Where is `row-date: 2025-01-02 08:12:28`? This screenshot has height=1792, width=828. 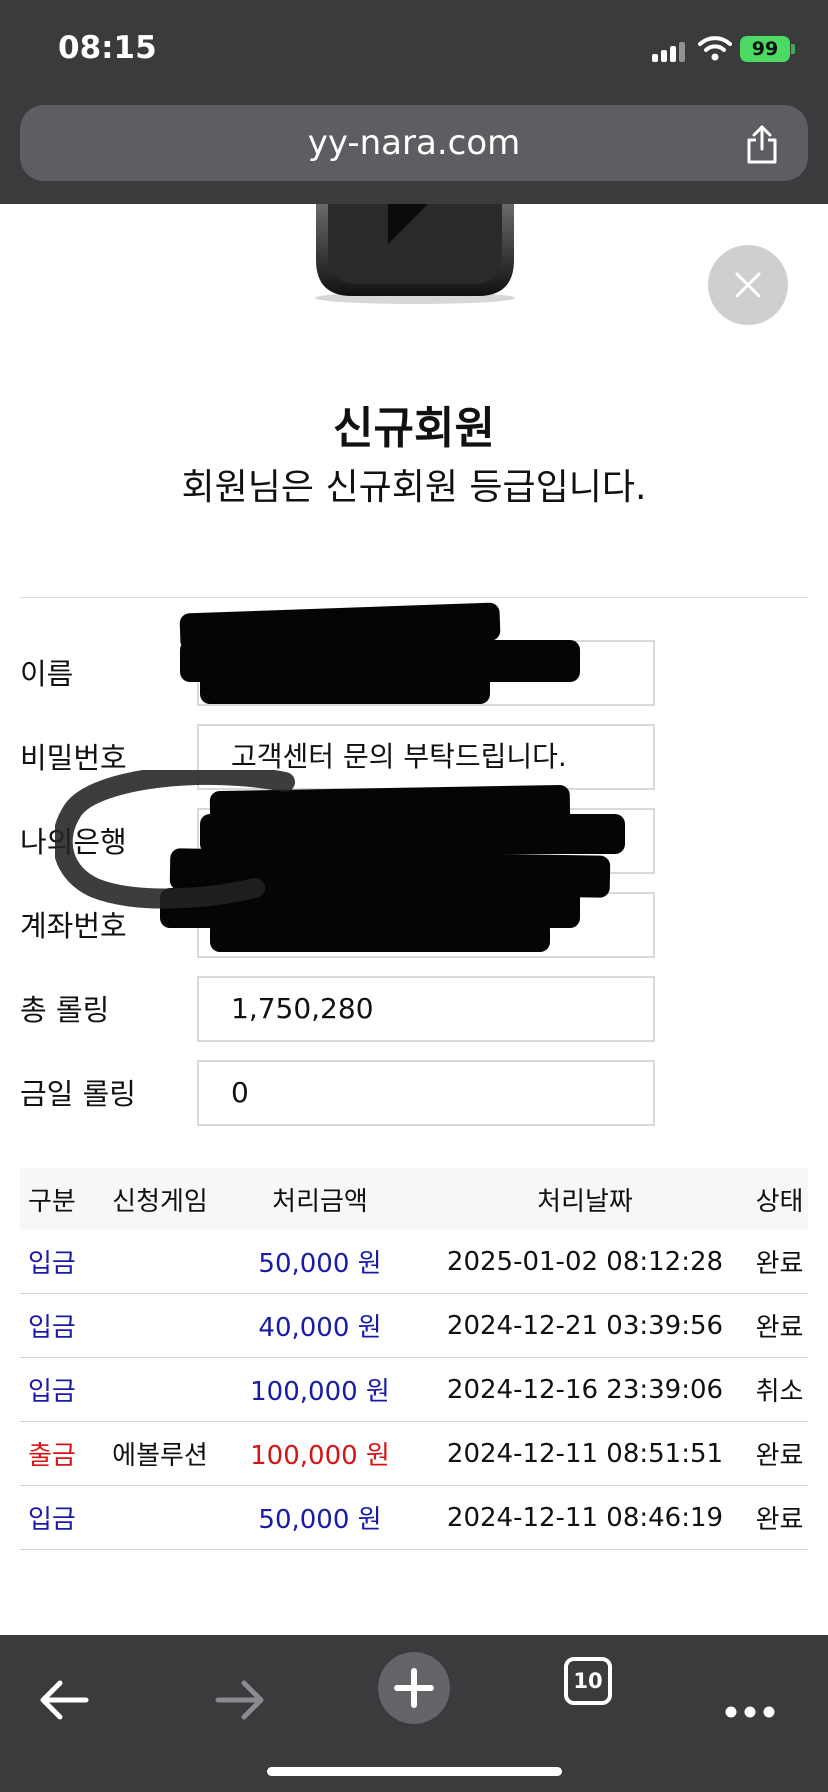 row-date: 2025-01-02 08:12:28 is located at coordinates (585, 1261).